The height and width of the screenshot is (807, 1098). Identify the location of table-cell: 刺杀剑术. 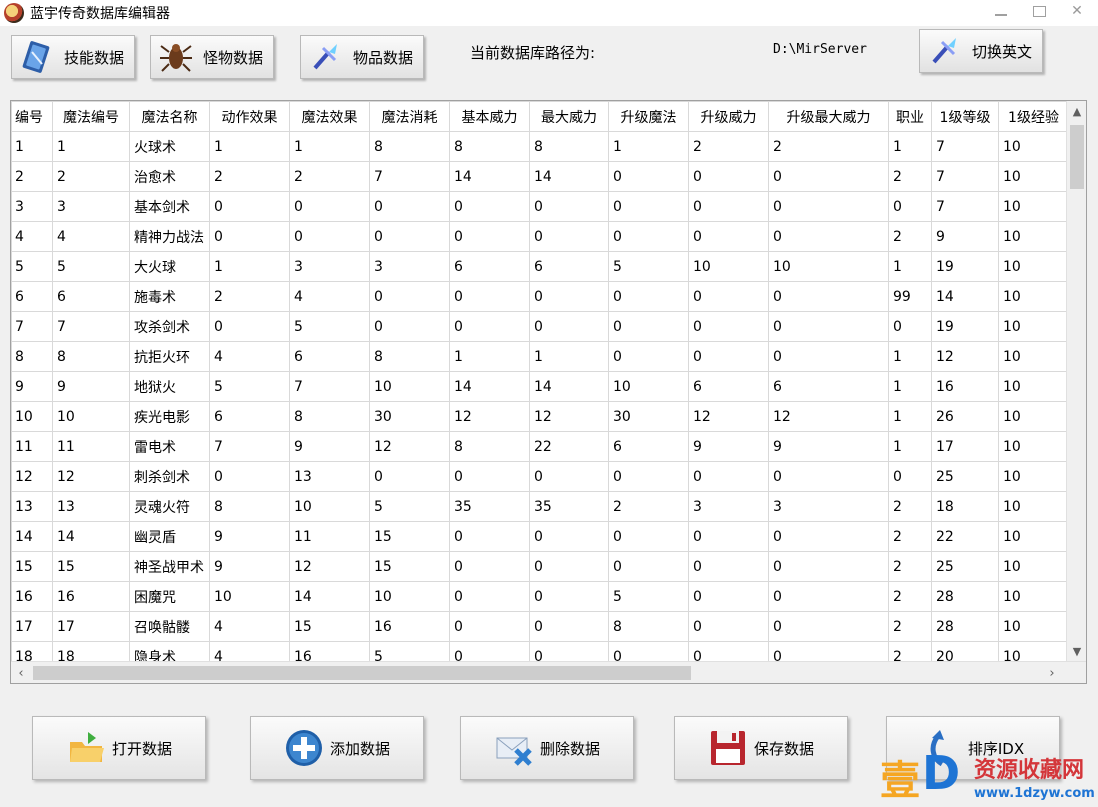
(169, 476).